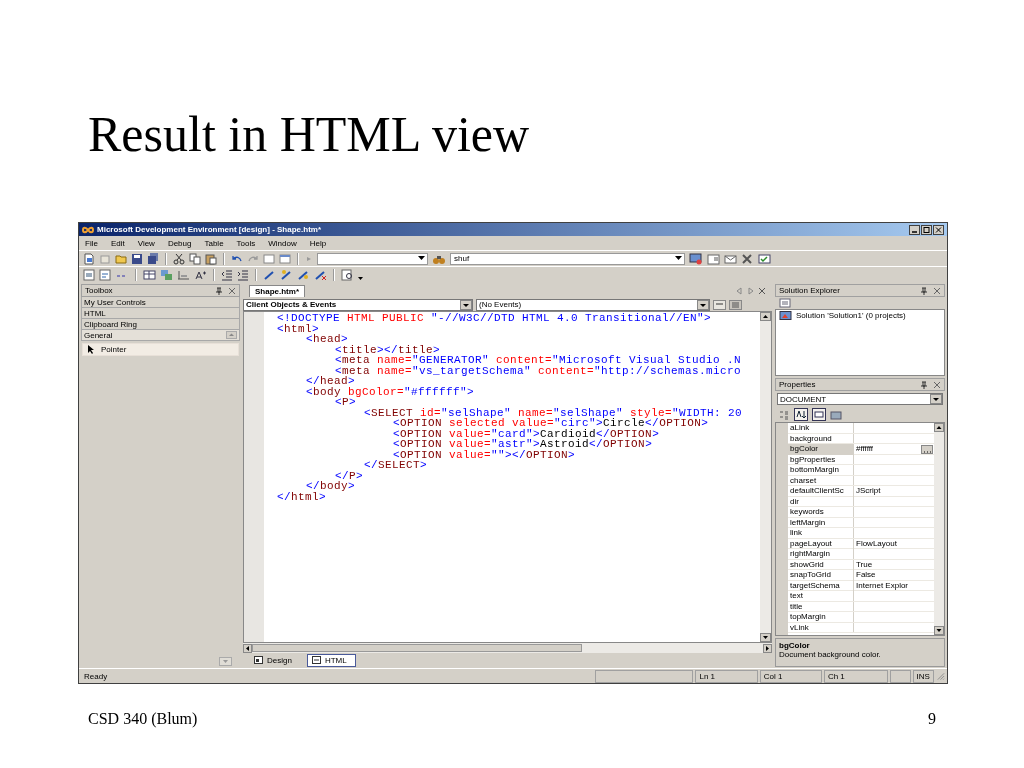 This screenshot has height=768, width=1024. What do you see at coordinates (298, 328) in the screenshot?
I see `code-line: <html>` at bounding box center [298, 328].